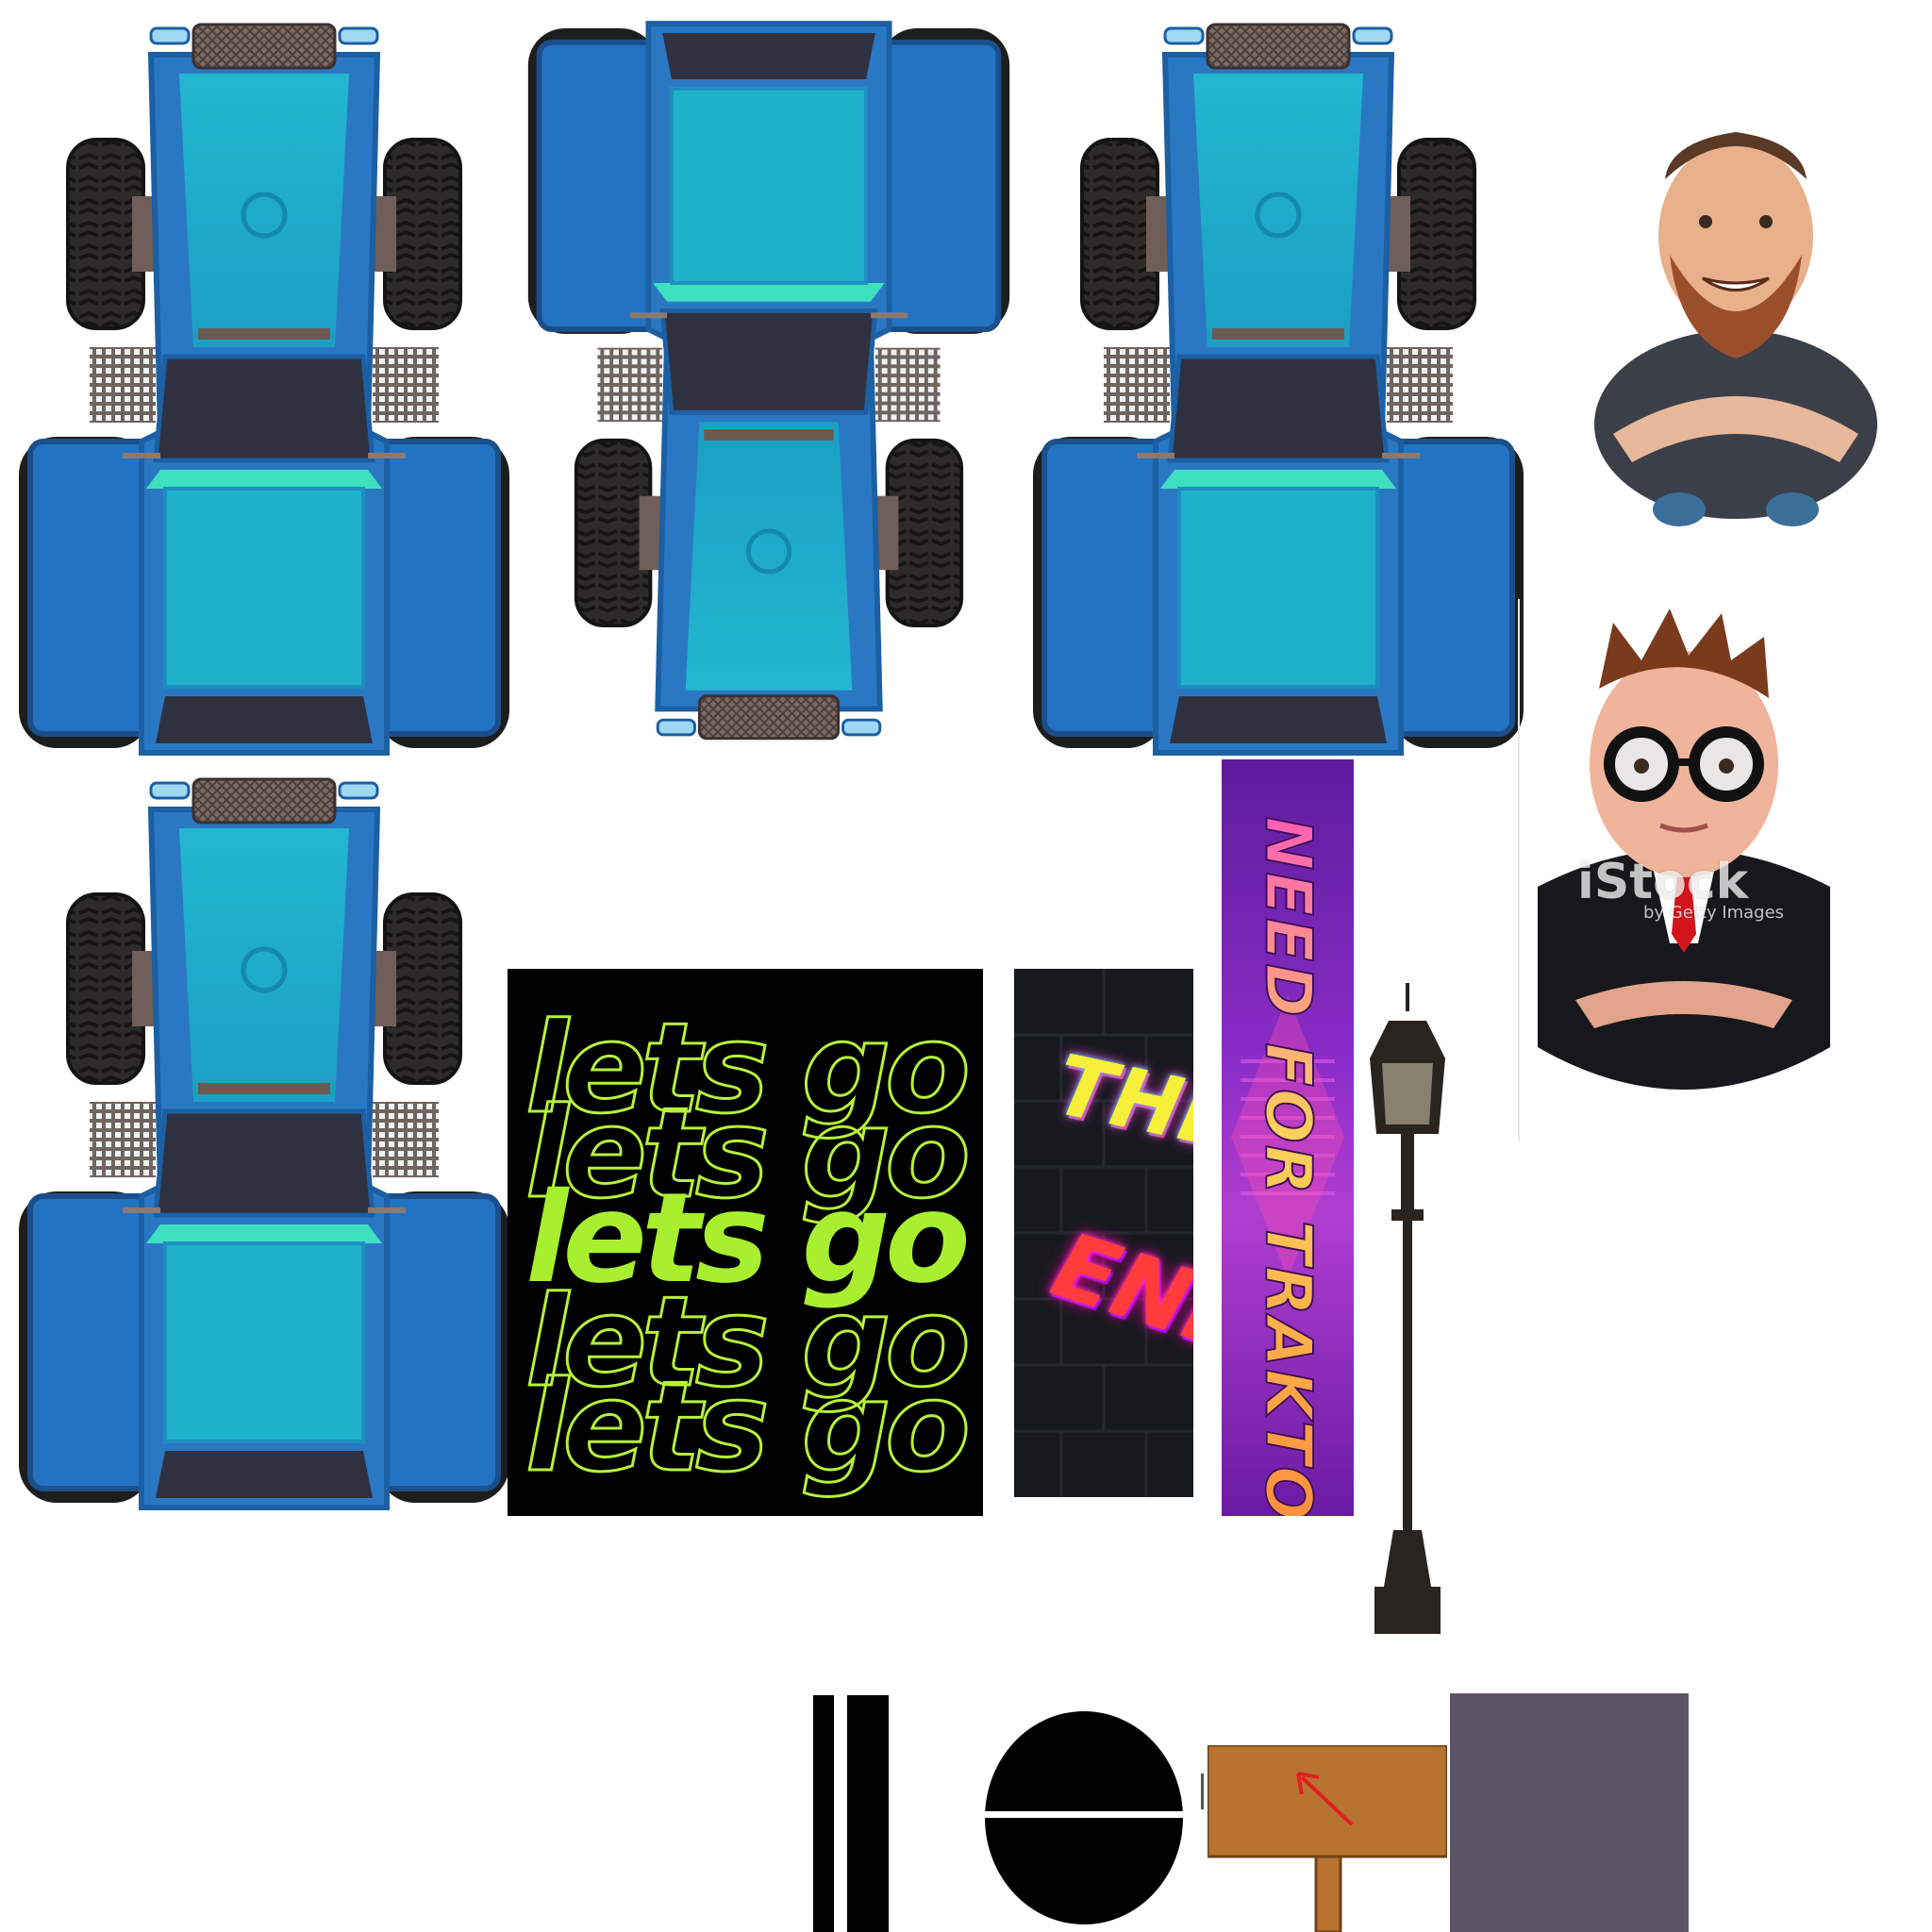 The height and width of the screenshot is (1932, 1932). I want to click on lamp-post-sprite, so click(1407, 1309).